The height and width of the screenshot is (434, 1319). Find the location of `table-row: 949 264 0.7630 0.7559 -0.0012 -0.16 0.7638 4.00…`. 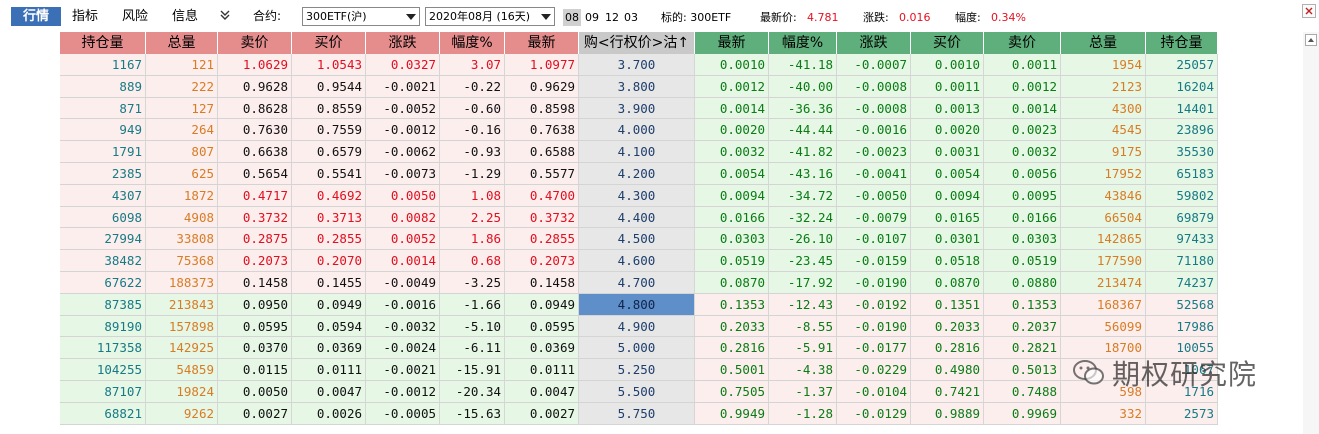

table-row: 949 264 0.7630 0.7559 -0.0012 -0.16 0.7638 4.00… is located at coordinates (639, 130).